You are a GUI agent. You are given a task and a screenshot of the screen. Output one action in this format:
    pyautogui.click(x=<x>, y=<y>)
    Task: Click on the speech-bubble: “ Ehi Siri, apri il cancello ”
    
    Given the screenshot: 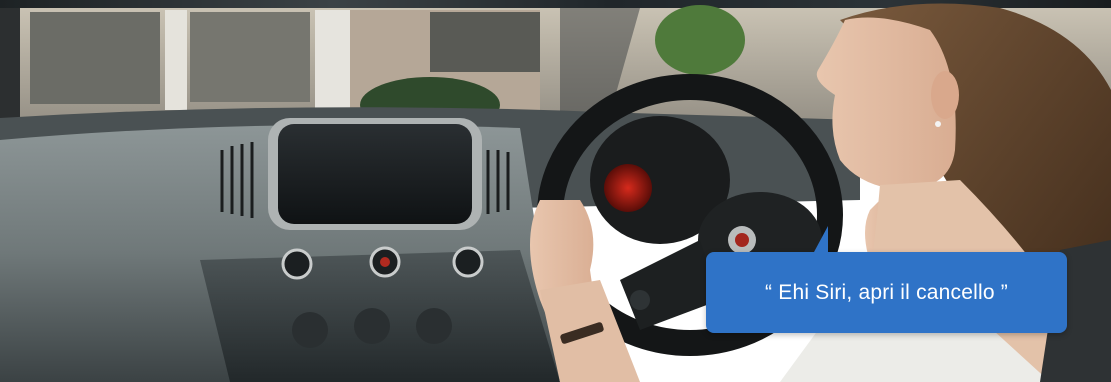 What is the action you would take?
    pyautogui.click(x=886, y=279)
    